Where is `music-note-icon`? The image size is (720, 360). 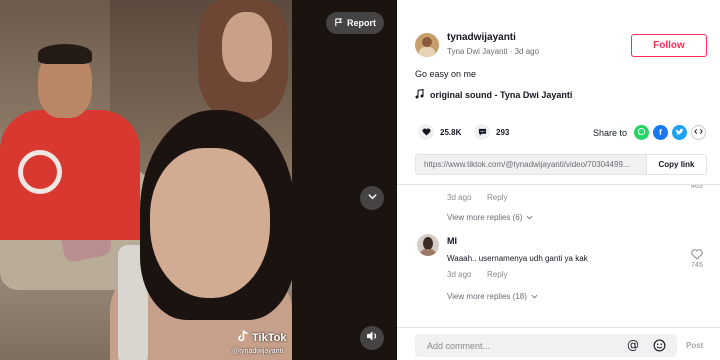 music-note-icon is located at coordinates (419, 94).